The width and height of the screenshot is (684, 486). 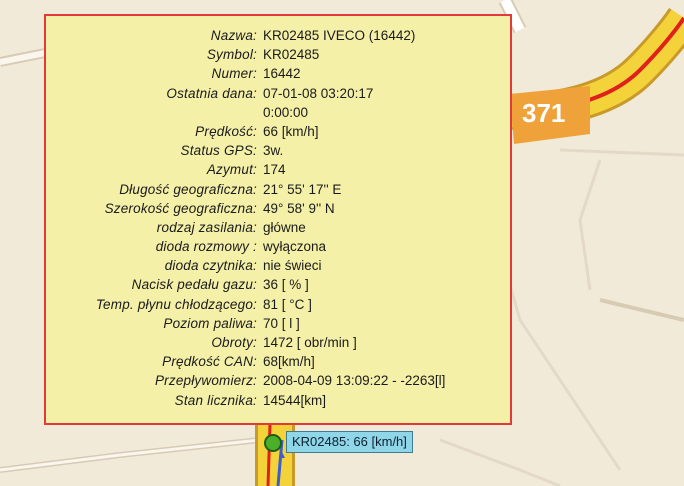 I want to click on tooltip-row-label: Przepływomierz:, so click(x=205, y=381).